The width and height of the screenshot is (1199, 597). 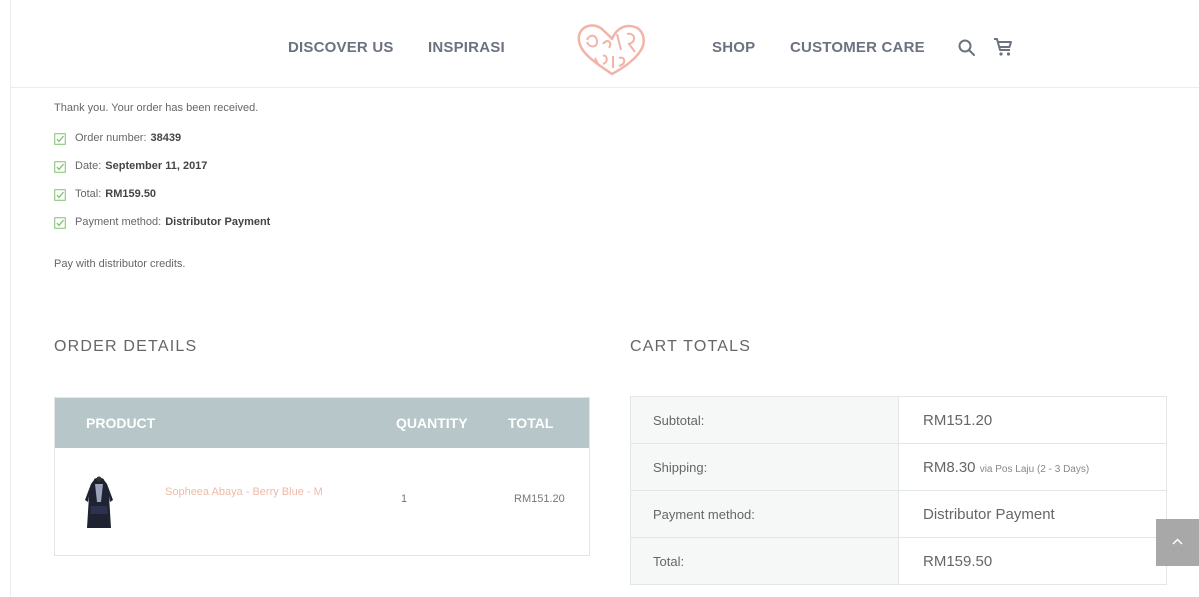 What do you see at coordinates (958, 561) in the screenshot?
I see `total-amount: RM159.50` at bounding box center [958, 561].